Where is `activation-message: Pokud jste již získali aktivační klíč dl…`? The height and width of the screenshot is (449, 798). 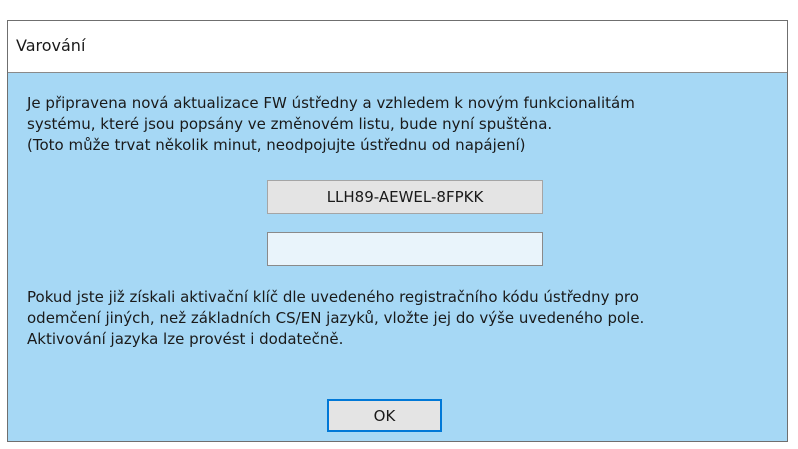
activation-message: Pokud jste již získali aktivační klíč dl… is located at coordinates (336, 318).